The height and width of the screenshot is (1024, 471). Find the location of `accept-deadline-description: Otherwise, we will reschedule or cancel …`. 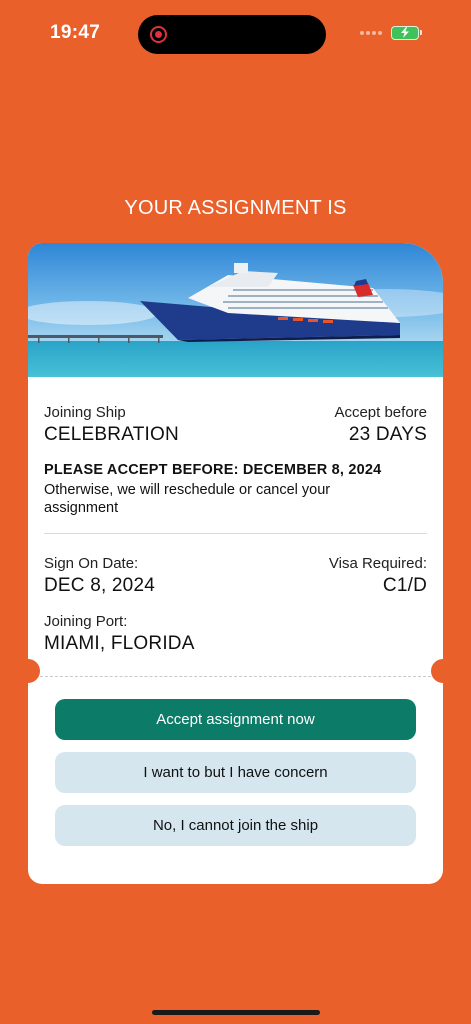

accept-deadline-description: Otherwise, we will reschedule or cancel … is located at coordinates (187, 499).